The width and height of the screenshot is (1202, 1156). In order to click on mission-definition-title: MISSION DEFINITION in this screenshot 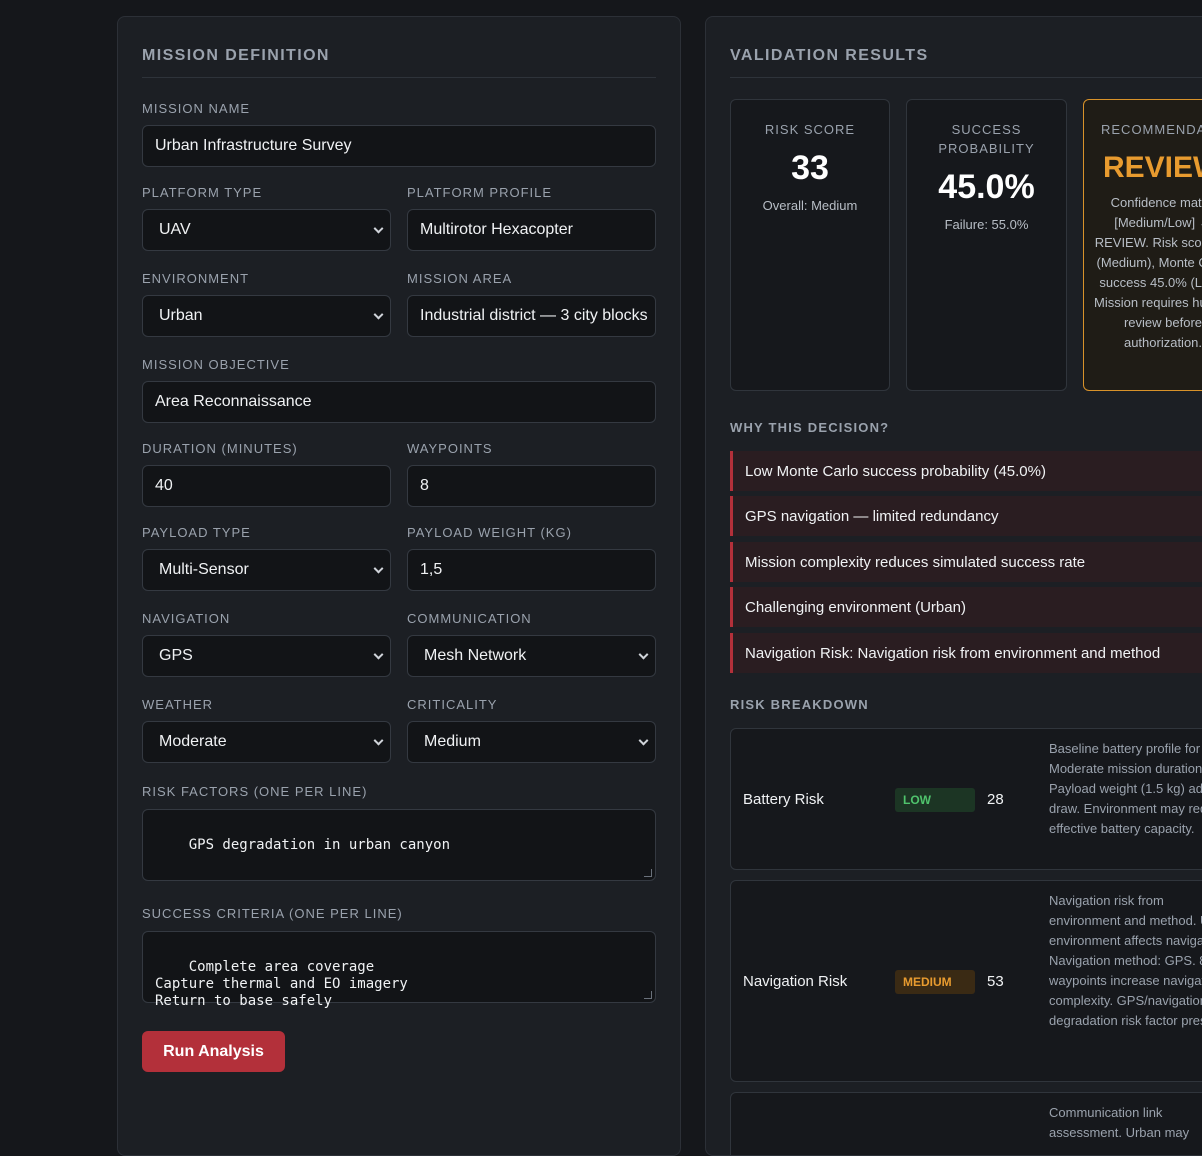, I will do `click(236, 55)`.